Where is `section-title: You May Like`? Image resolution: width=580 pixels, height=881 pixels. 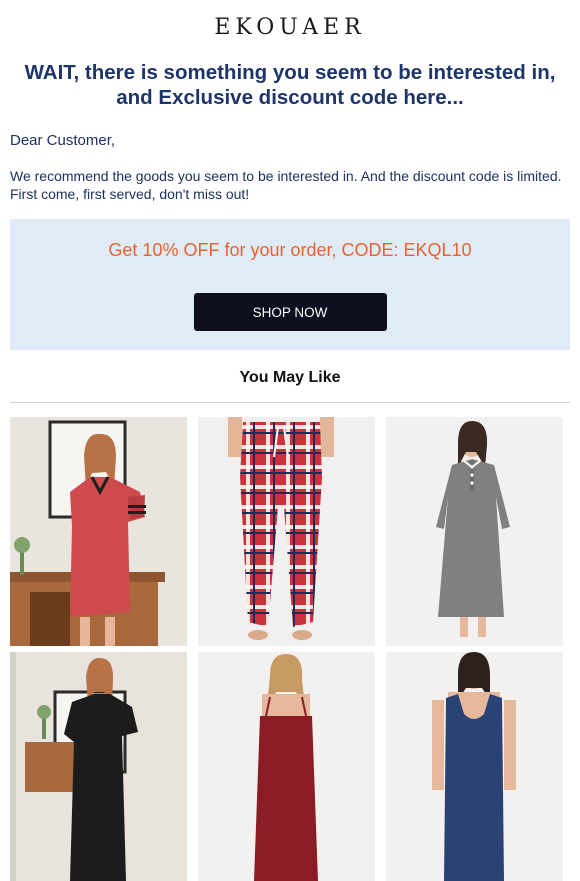
section-title: You May Like is located at coordinates (290, 377).